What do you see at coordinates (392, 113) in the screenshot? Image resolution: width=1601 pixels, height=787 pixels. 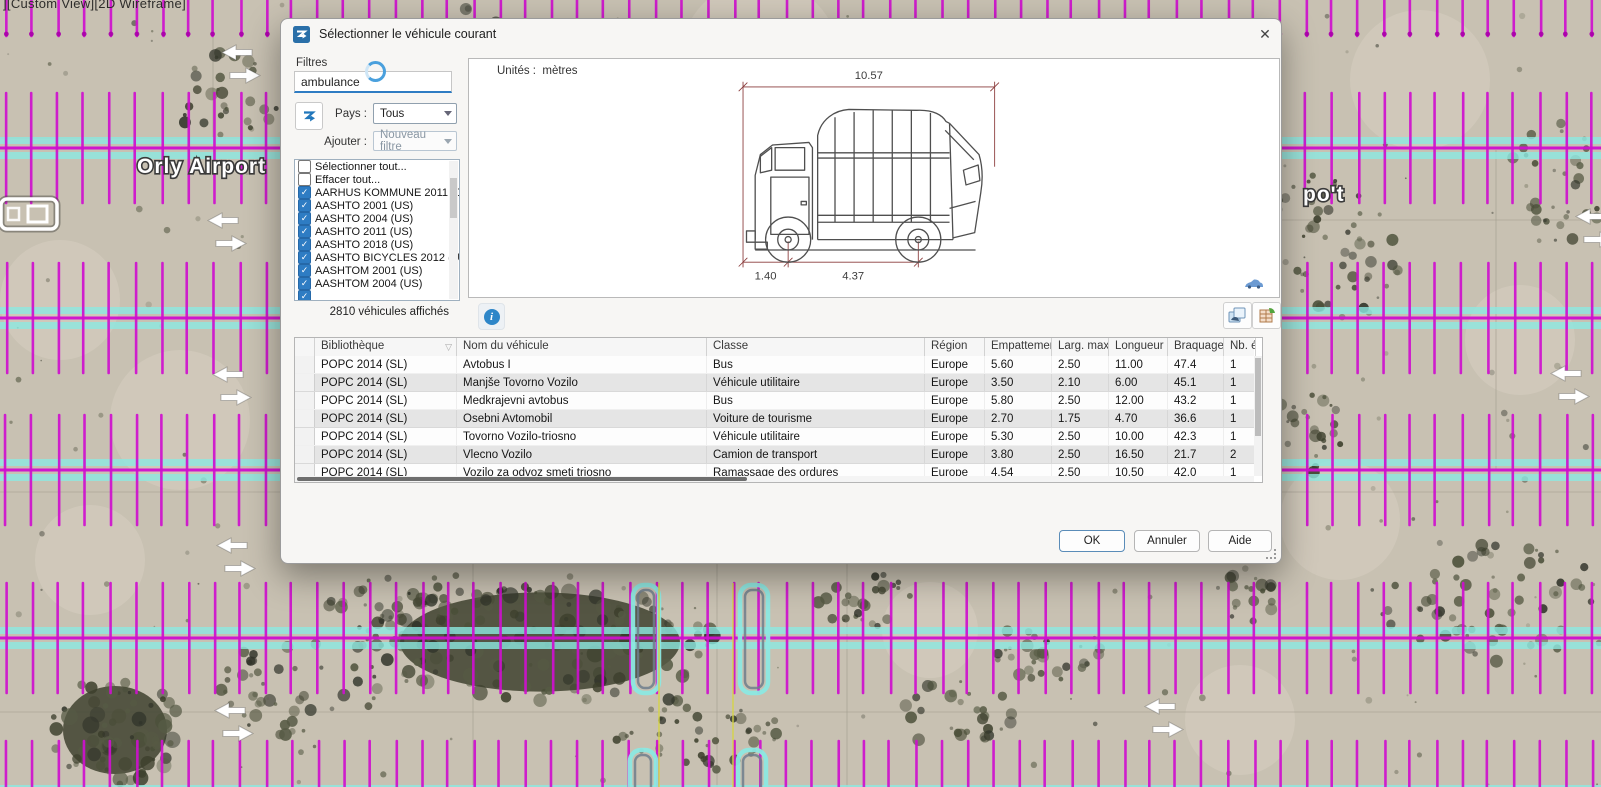 I see `country-select-value: Tous` at bounding box center [392, 113].